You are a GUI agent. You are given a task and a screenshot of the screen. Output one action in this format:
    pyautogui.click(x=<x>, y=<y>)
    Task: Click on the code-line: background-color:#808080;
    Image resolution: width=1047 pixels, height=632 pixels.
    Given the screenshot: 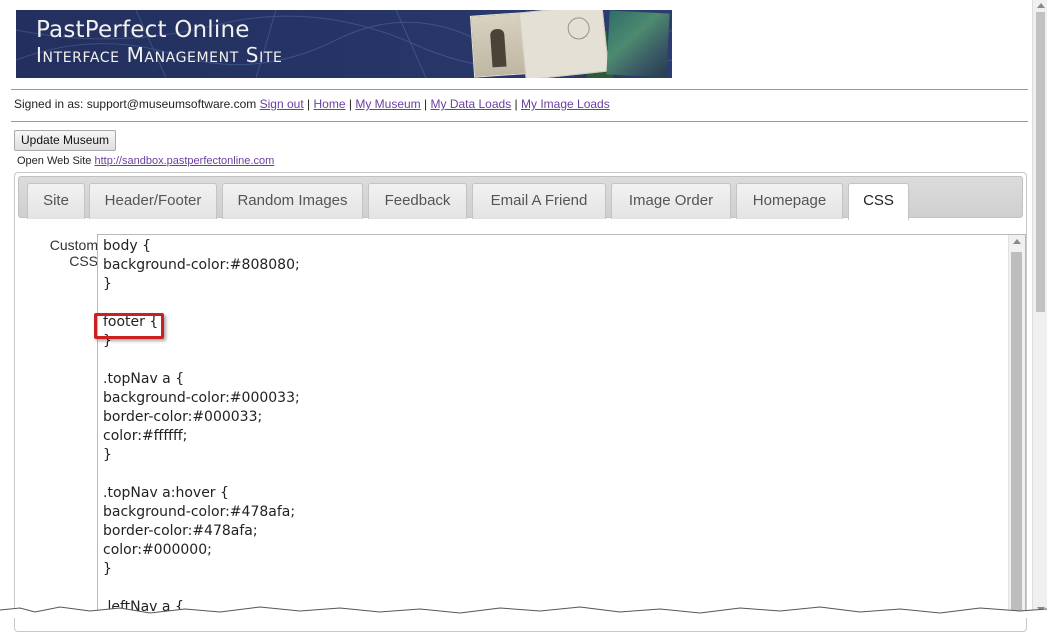 What is the action you would take?
    pyautogui.click(x=201, y=265)
    